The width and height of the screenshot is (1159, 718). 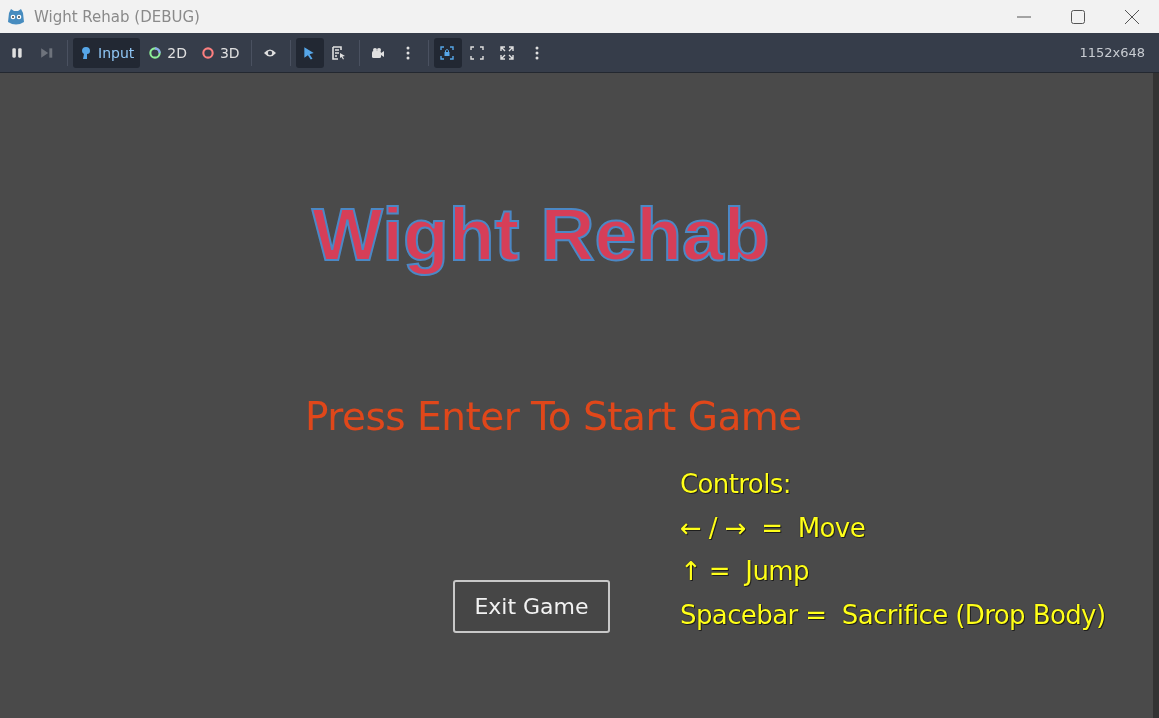 What do you see at coordinates (338, 52) in the screenshot?
I see `list-cursor-icon` at bounding box center [338, 52].